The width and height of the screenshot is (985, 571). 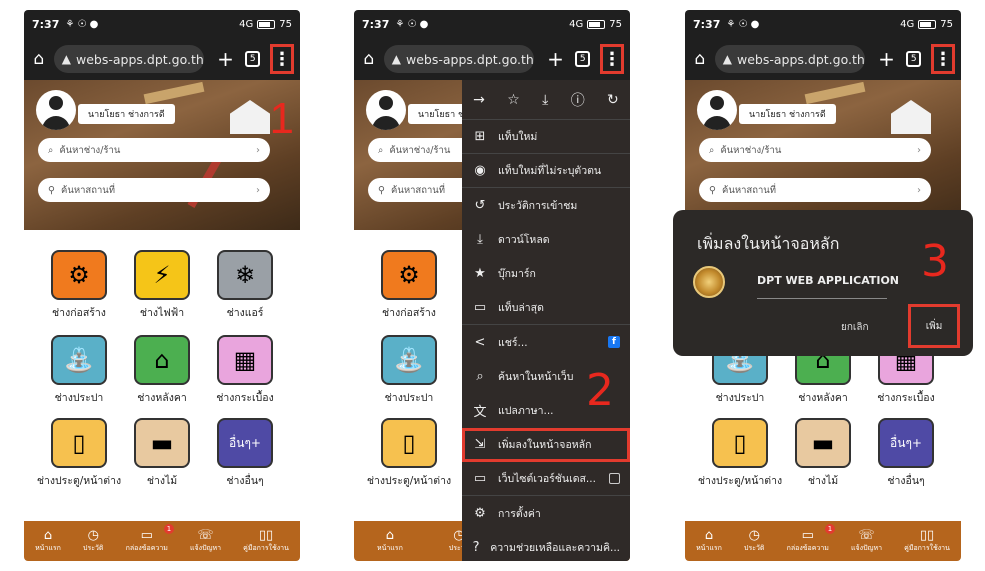 What do you see at coordinates (600, 390) in the screenshot?
I see `step-marker: 2` at bounding box center [600, 390].